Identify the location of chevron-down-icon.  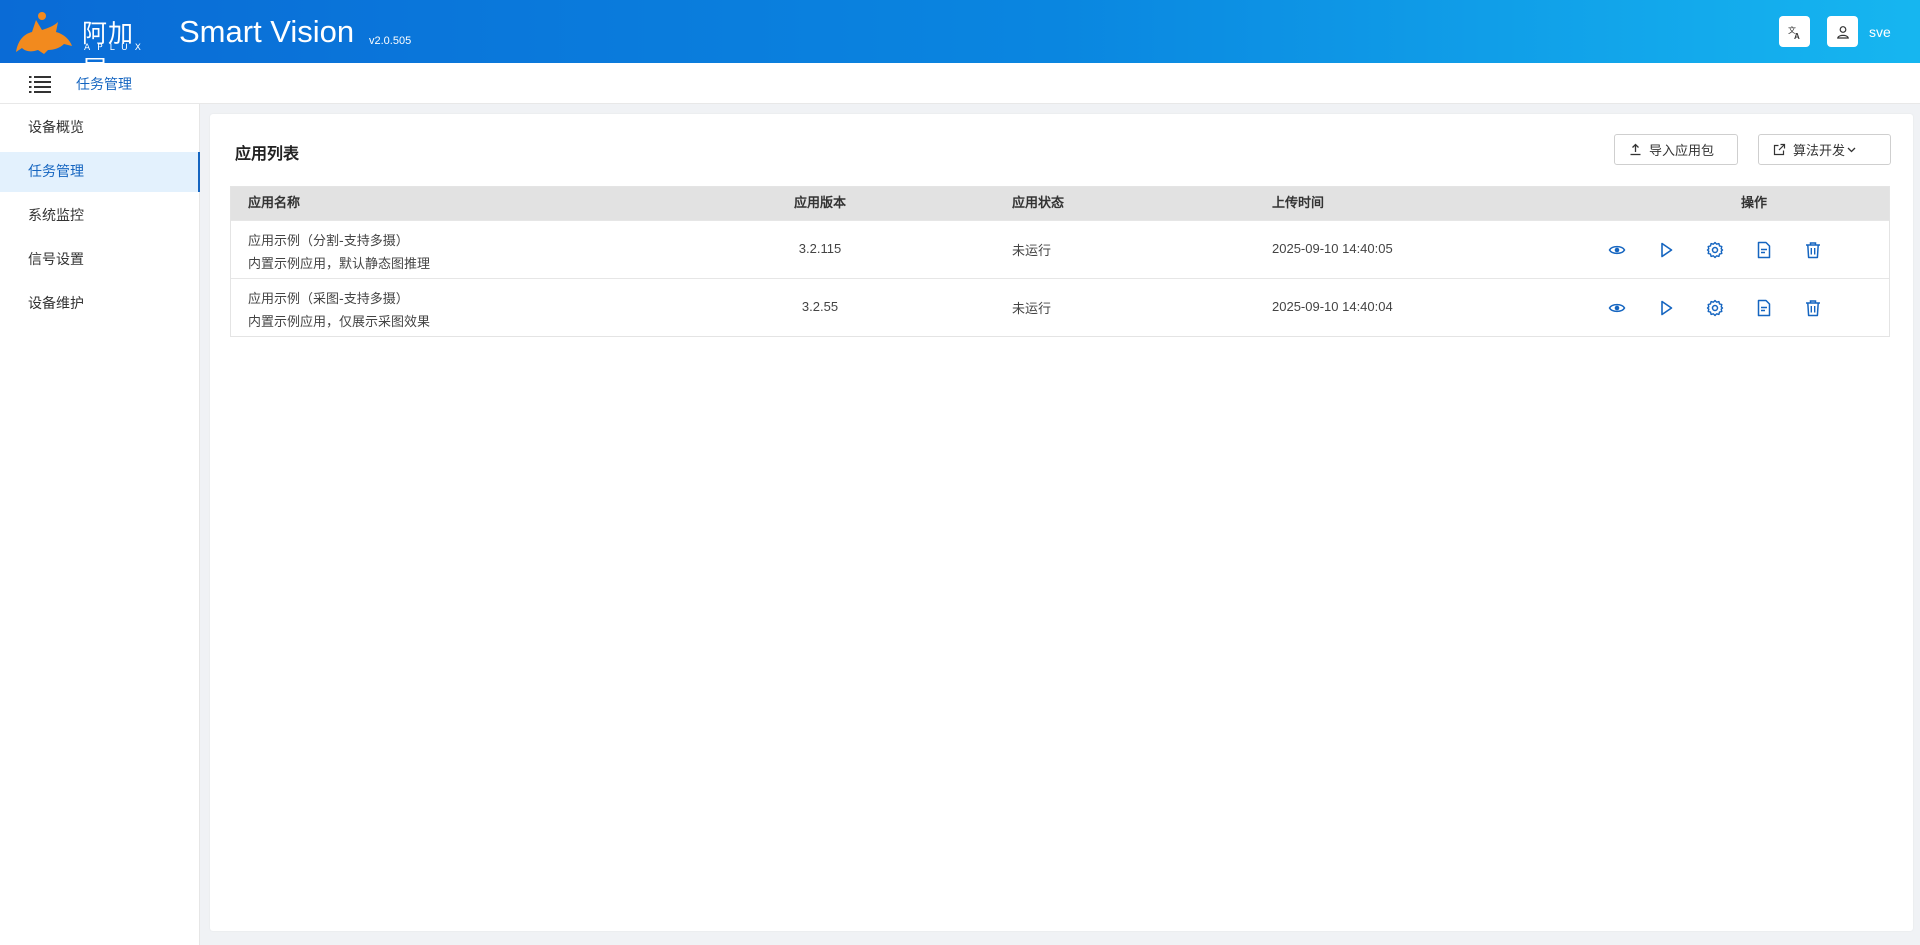
(1851, 150).